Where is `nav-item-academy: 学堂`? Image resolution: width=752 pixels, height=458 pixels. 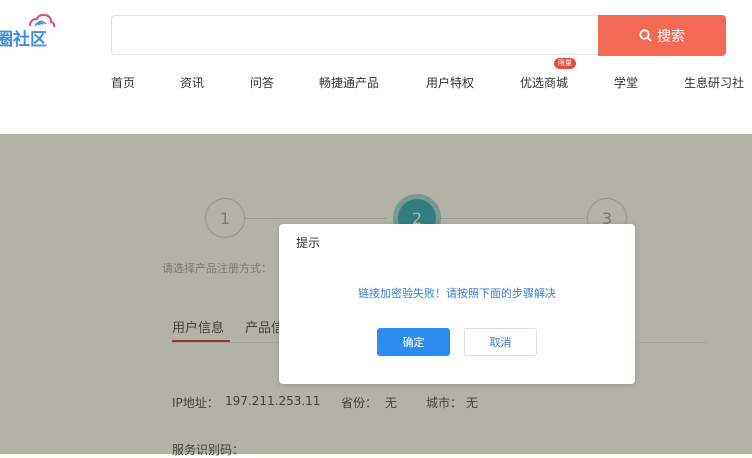
nav-item-academy: 学堂 is located at coordinates (626, 82).